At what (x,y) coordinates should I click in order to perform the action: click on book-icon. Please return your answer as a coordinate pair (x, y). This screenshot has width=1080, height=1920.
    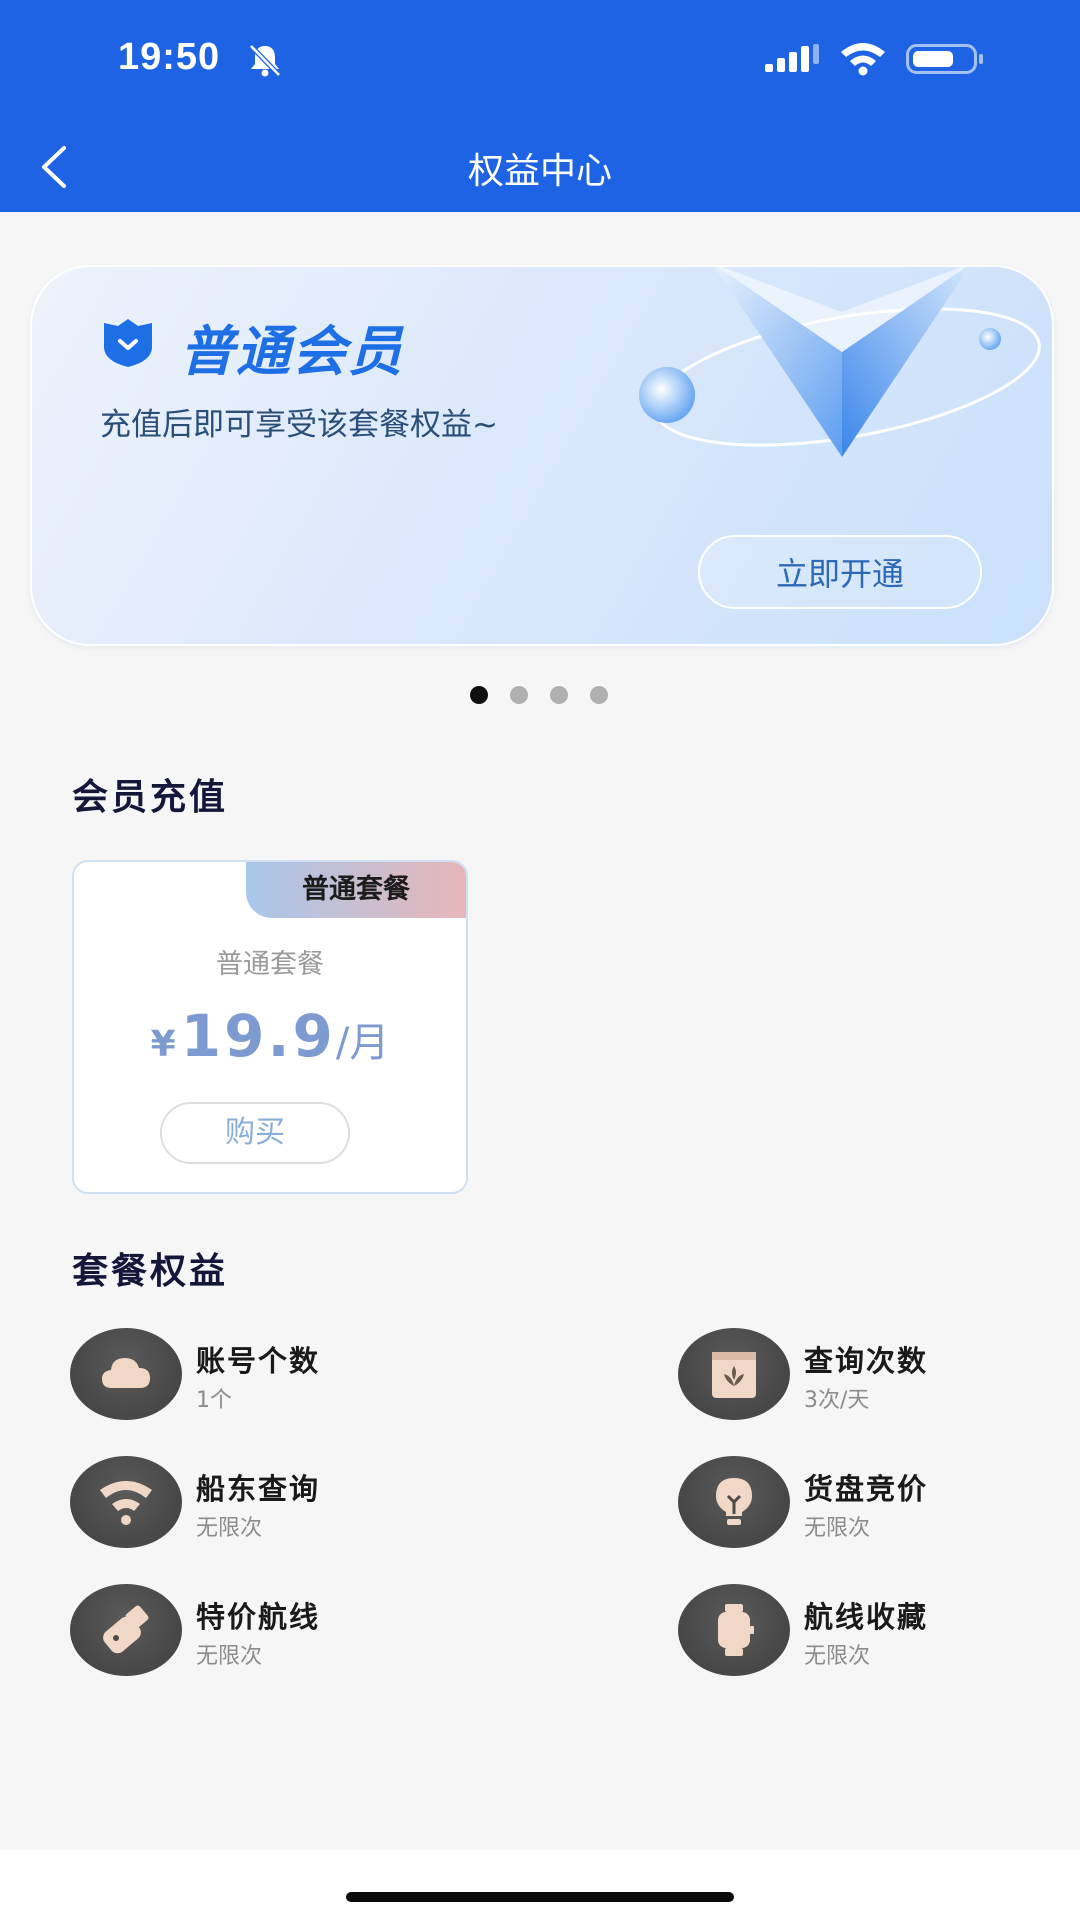
    Looking at the image, I should click on (734, 1375).